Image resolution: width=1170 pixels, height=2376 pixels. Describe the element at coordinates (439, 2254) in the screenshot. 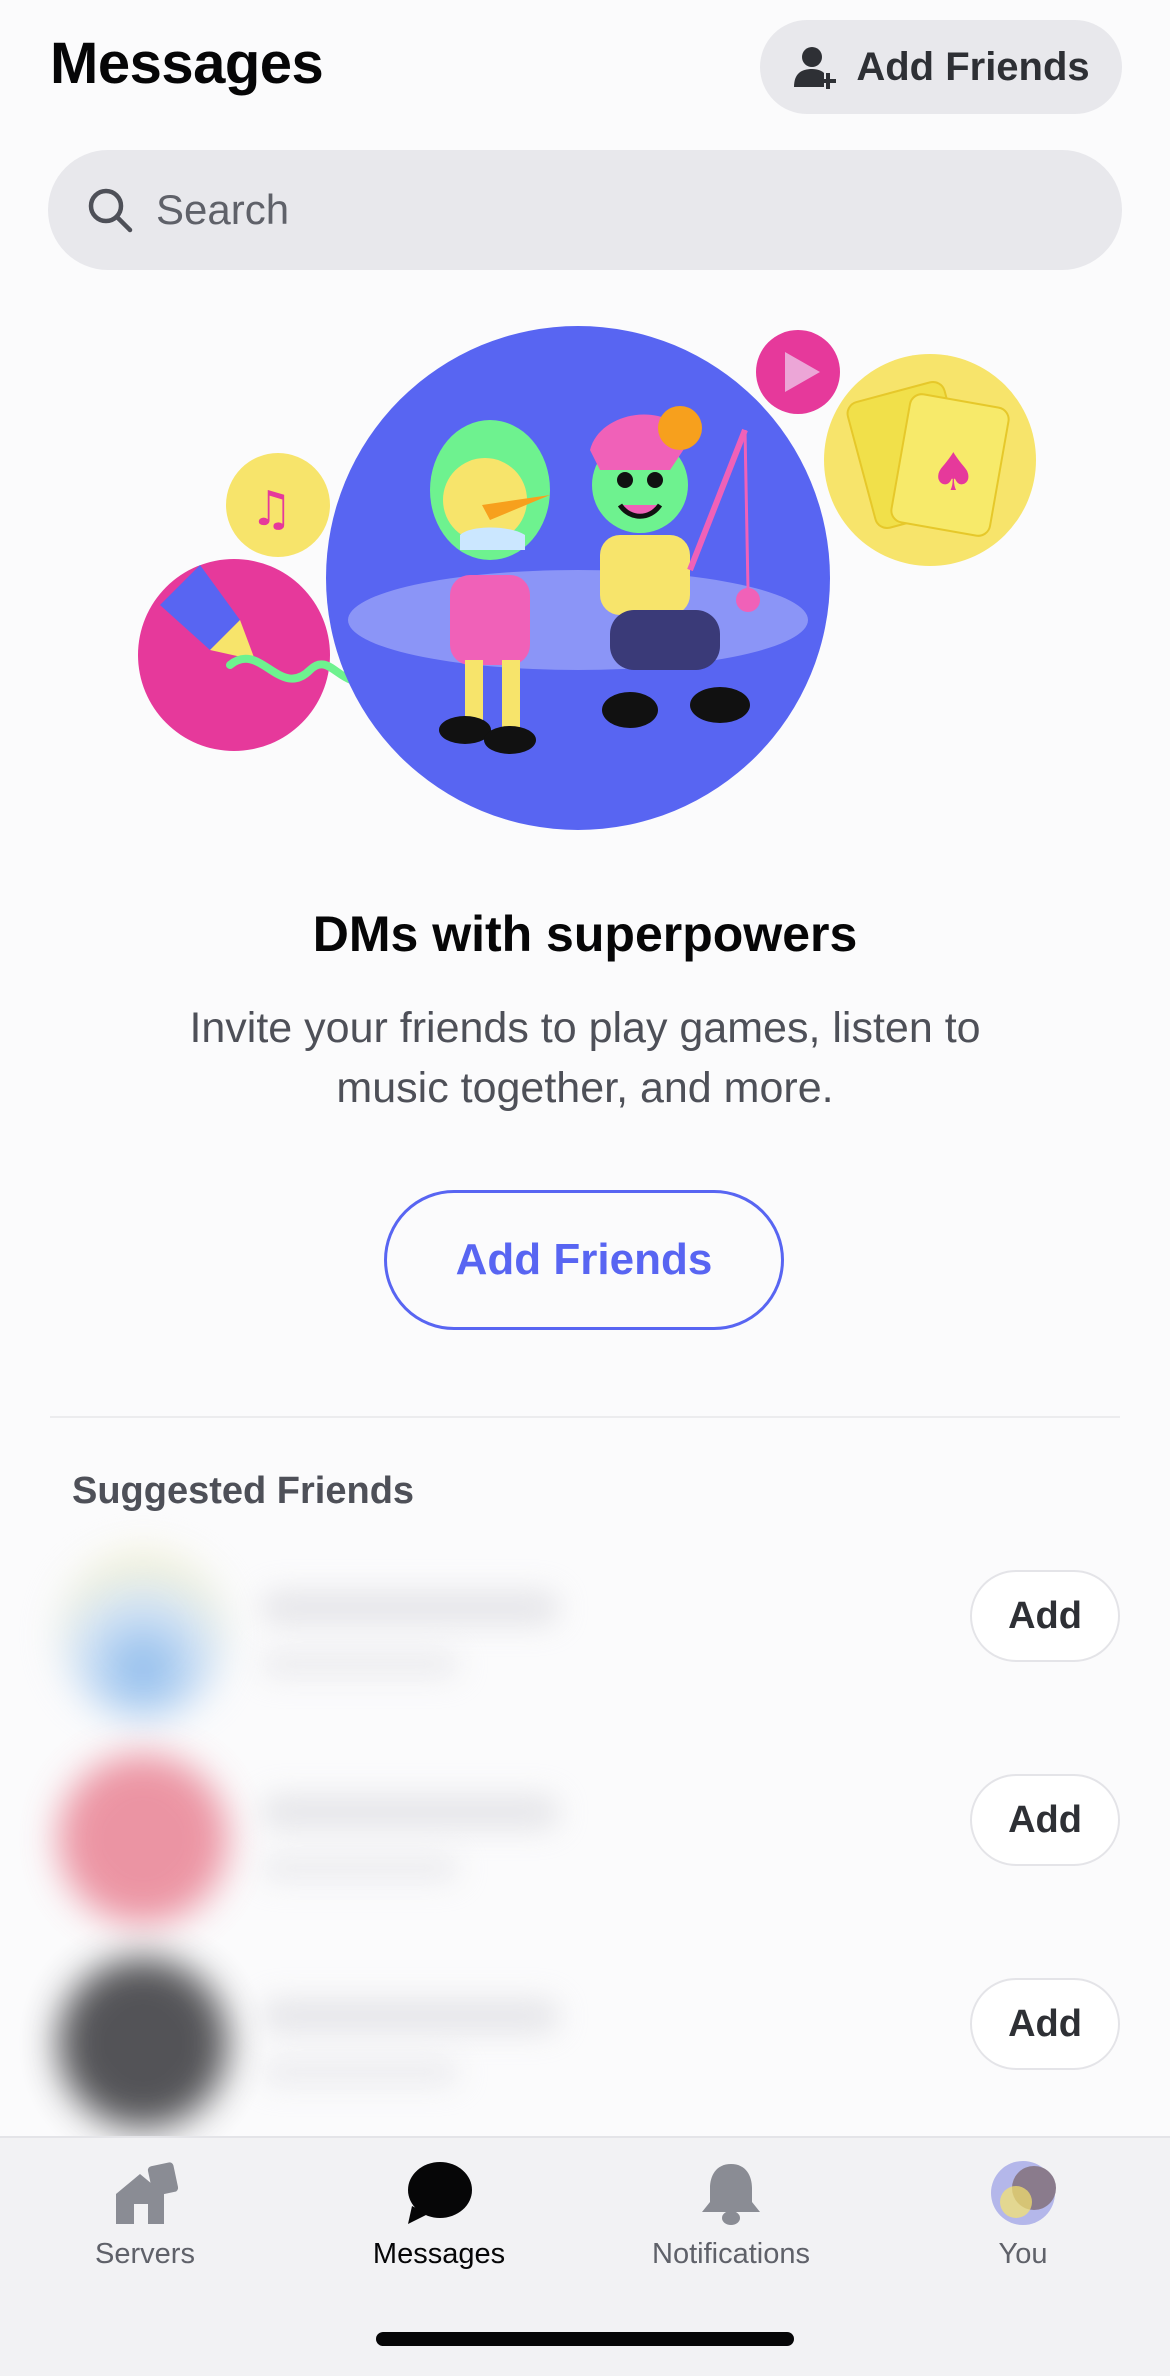

I see `tab-messages-label: Messages` at that location.